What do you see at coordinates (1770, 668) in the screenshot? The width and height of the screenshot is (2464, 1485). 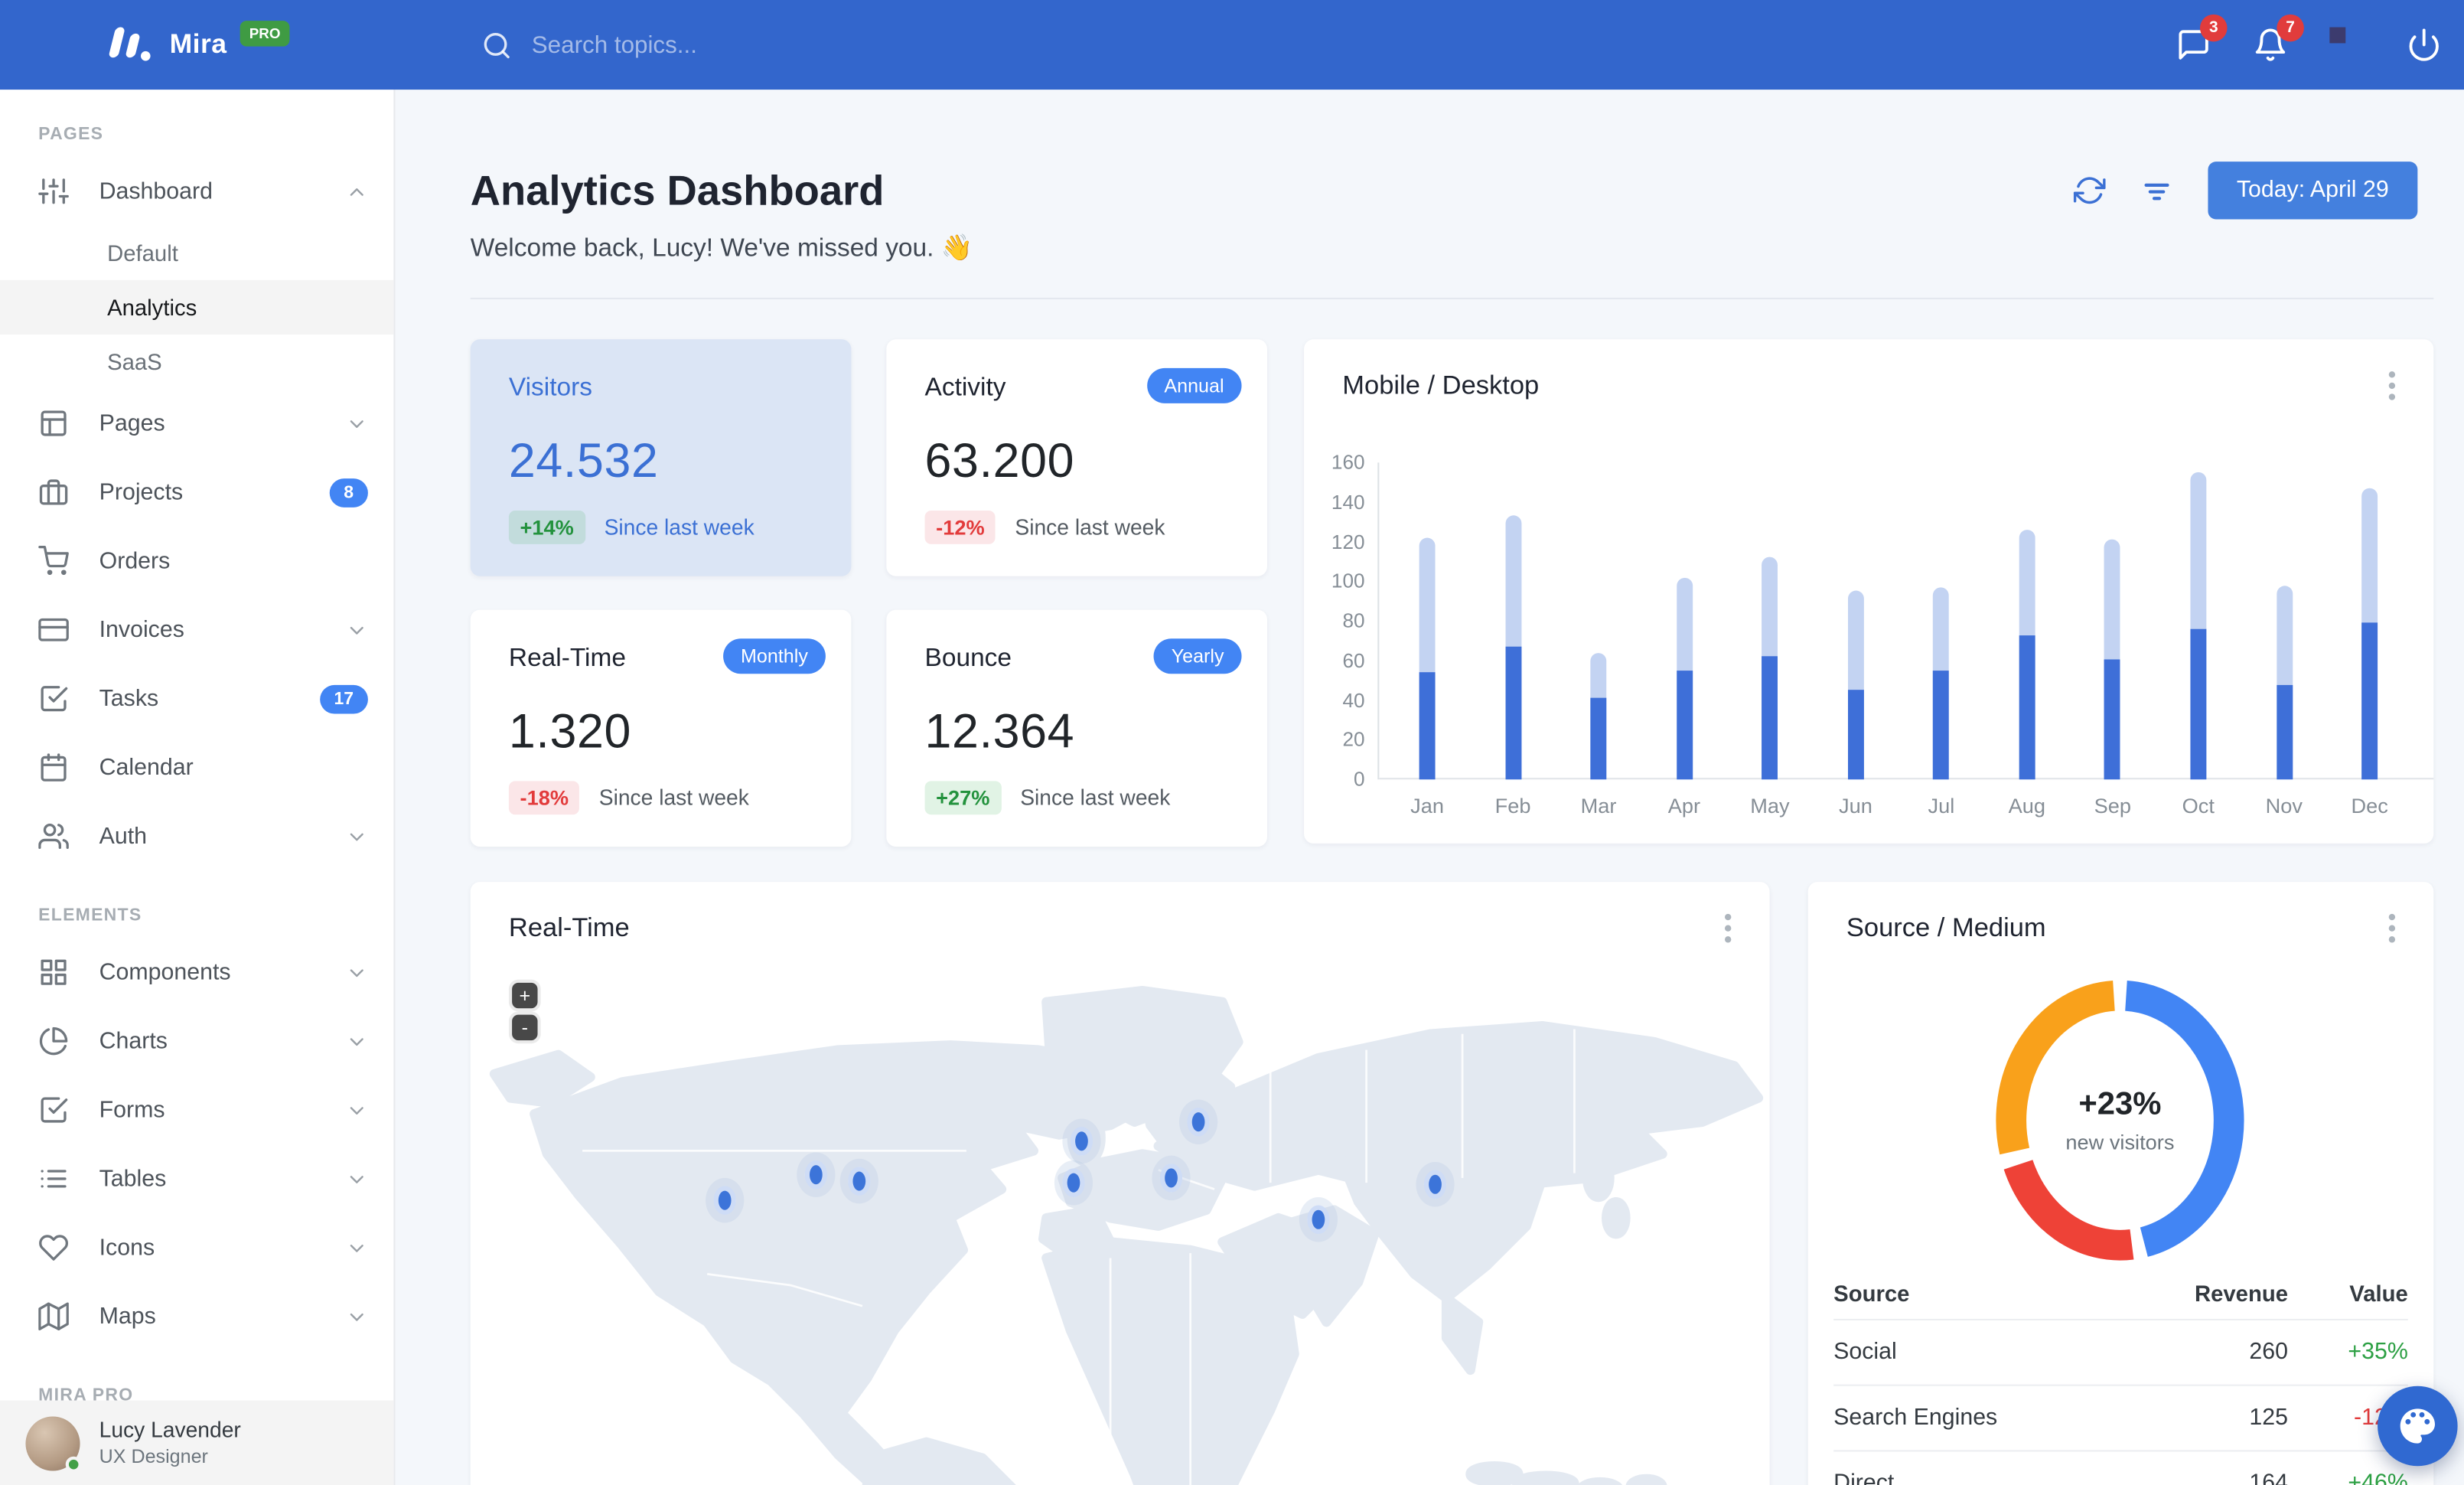 I see `stacked-bar-may` at bounding box center [1770, 668].